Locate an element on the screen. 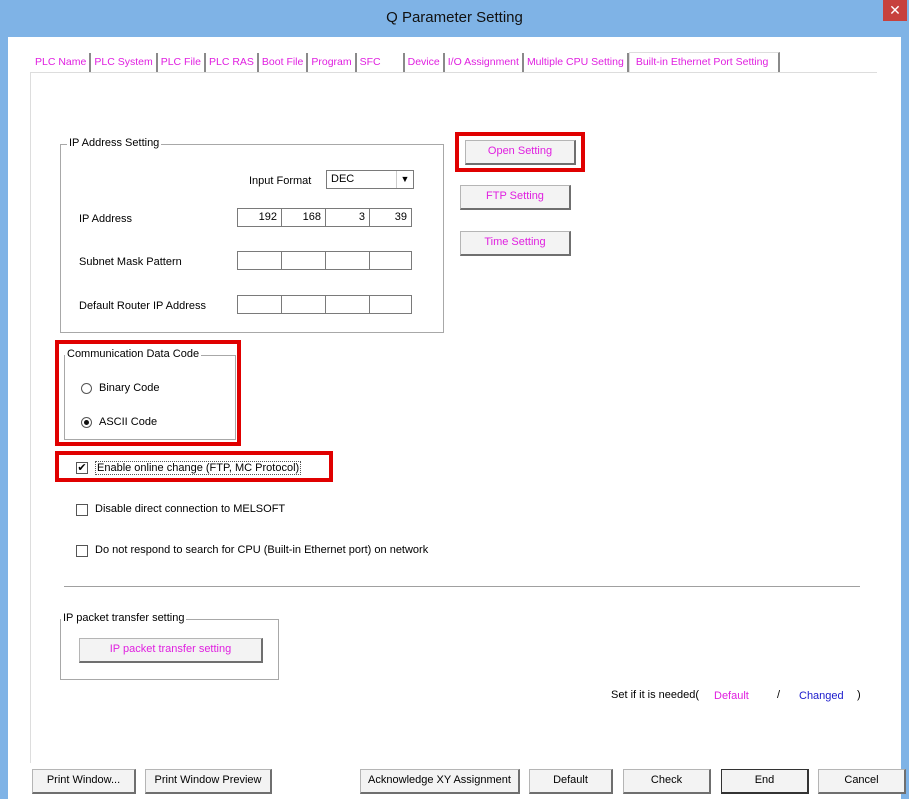 The height and width of the screenshot is (799, 909). tab-device: Device is located at coordinates (424, 63).